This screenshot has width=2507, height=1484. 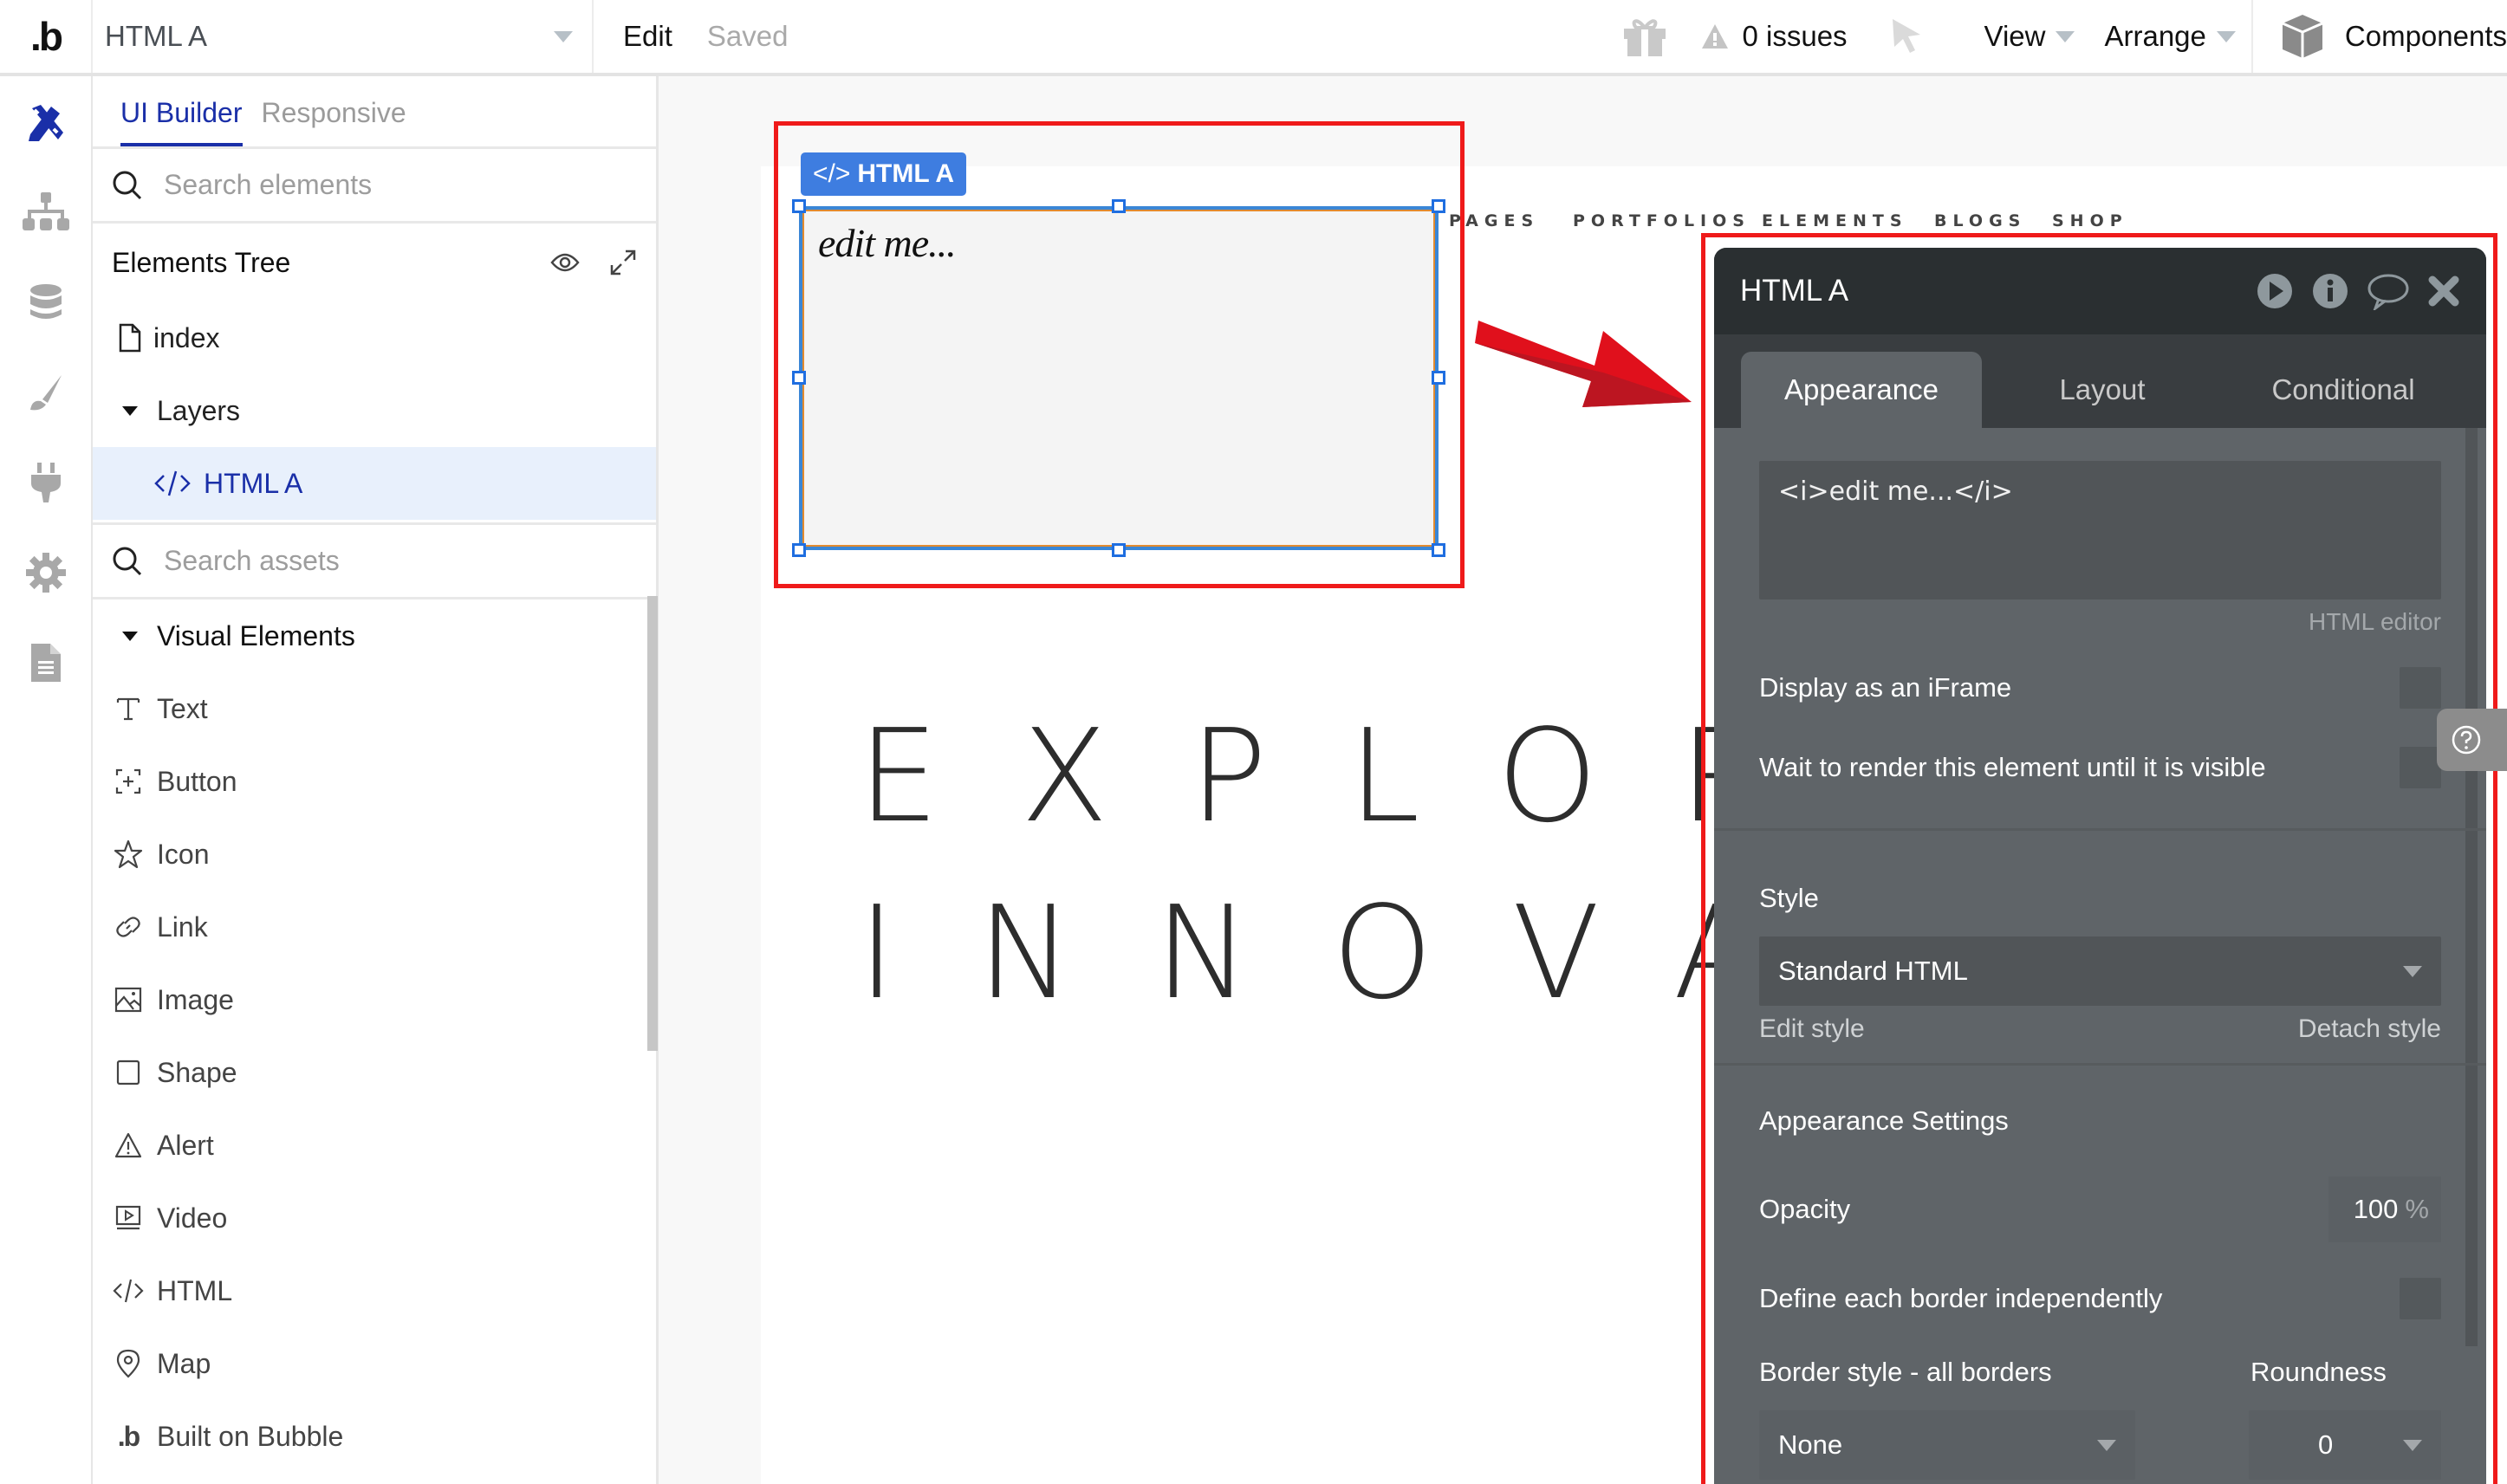 I want to click on comment-icon, so click(x=2388, y=291).